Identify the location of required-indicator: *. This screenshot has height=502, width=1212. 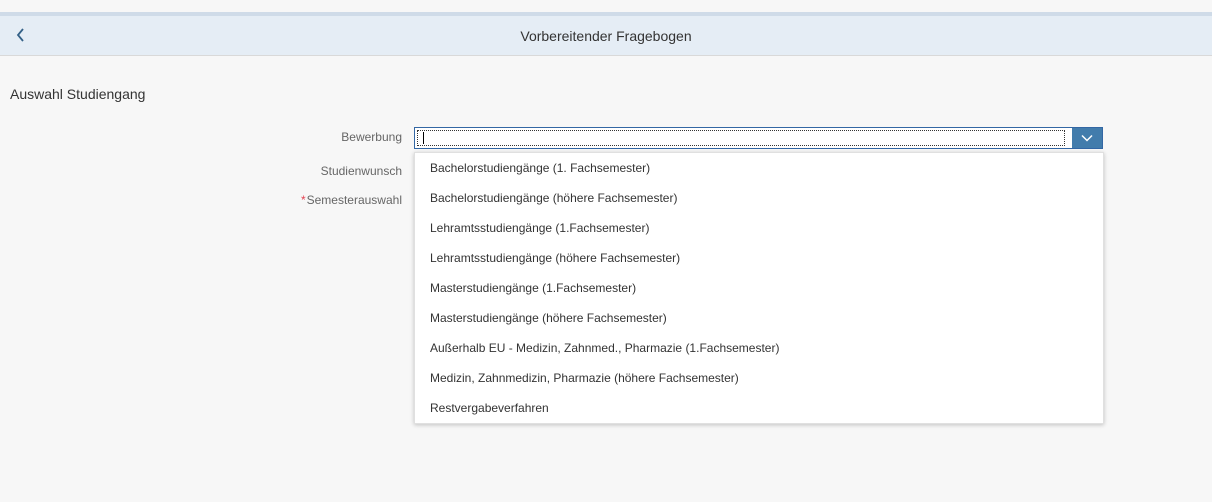
(303, 200).